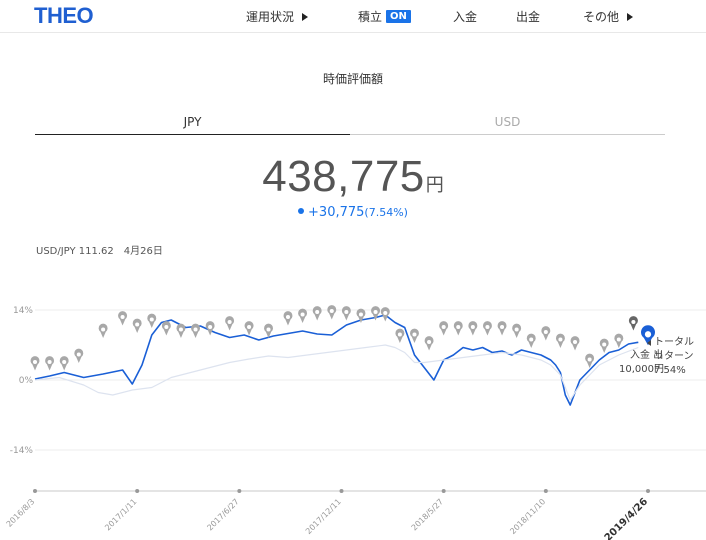 The image size is (706, 540). Describe the element at coordinates (352, 79) in the screenshot. I see `page-title: 時価評価額` at that location.